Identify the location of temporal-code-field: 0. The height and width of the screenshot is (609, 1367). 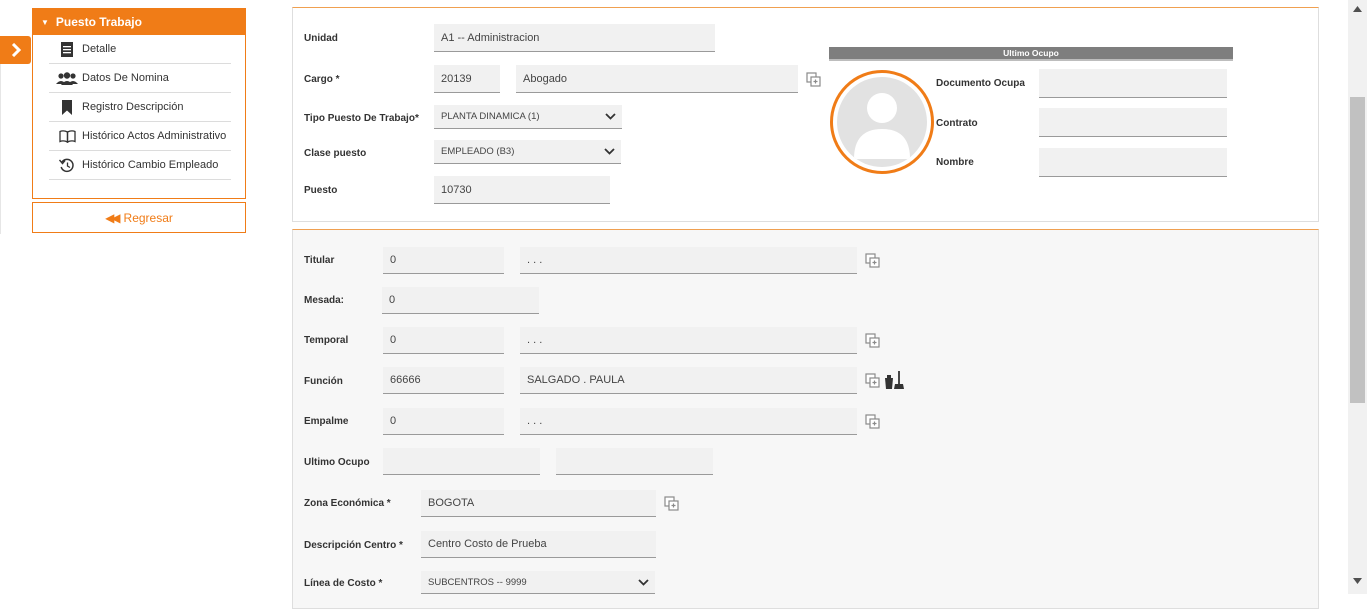
(443, 340).